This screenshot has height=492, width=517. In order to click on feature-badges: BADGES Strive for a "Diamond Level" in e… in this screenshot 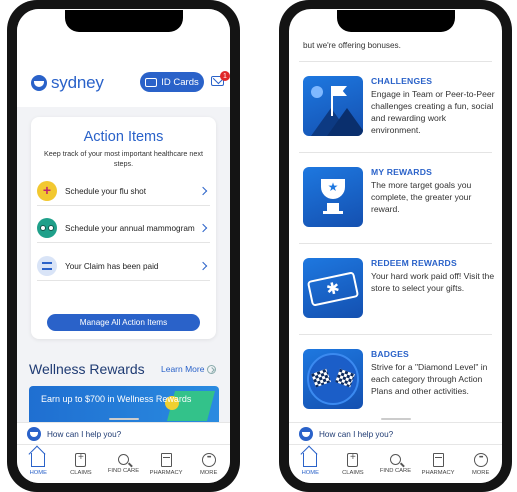, I will do `click(395, 376)`.